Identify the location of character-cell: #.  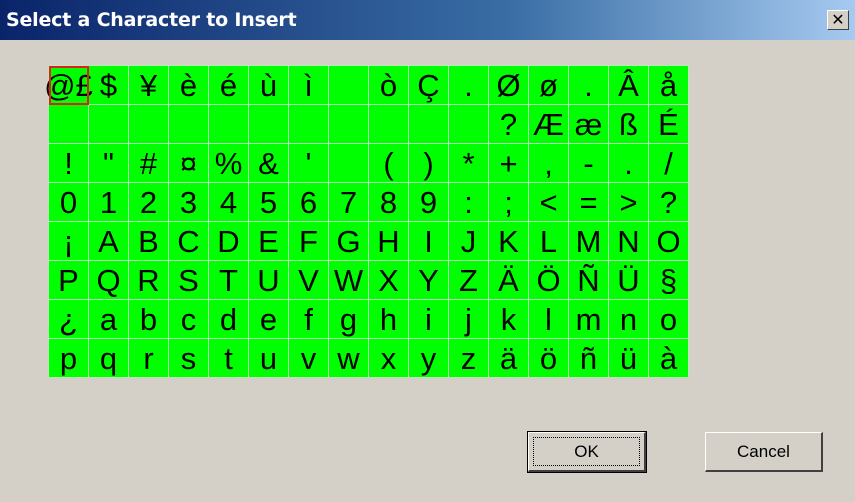
(149, 163).